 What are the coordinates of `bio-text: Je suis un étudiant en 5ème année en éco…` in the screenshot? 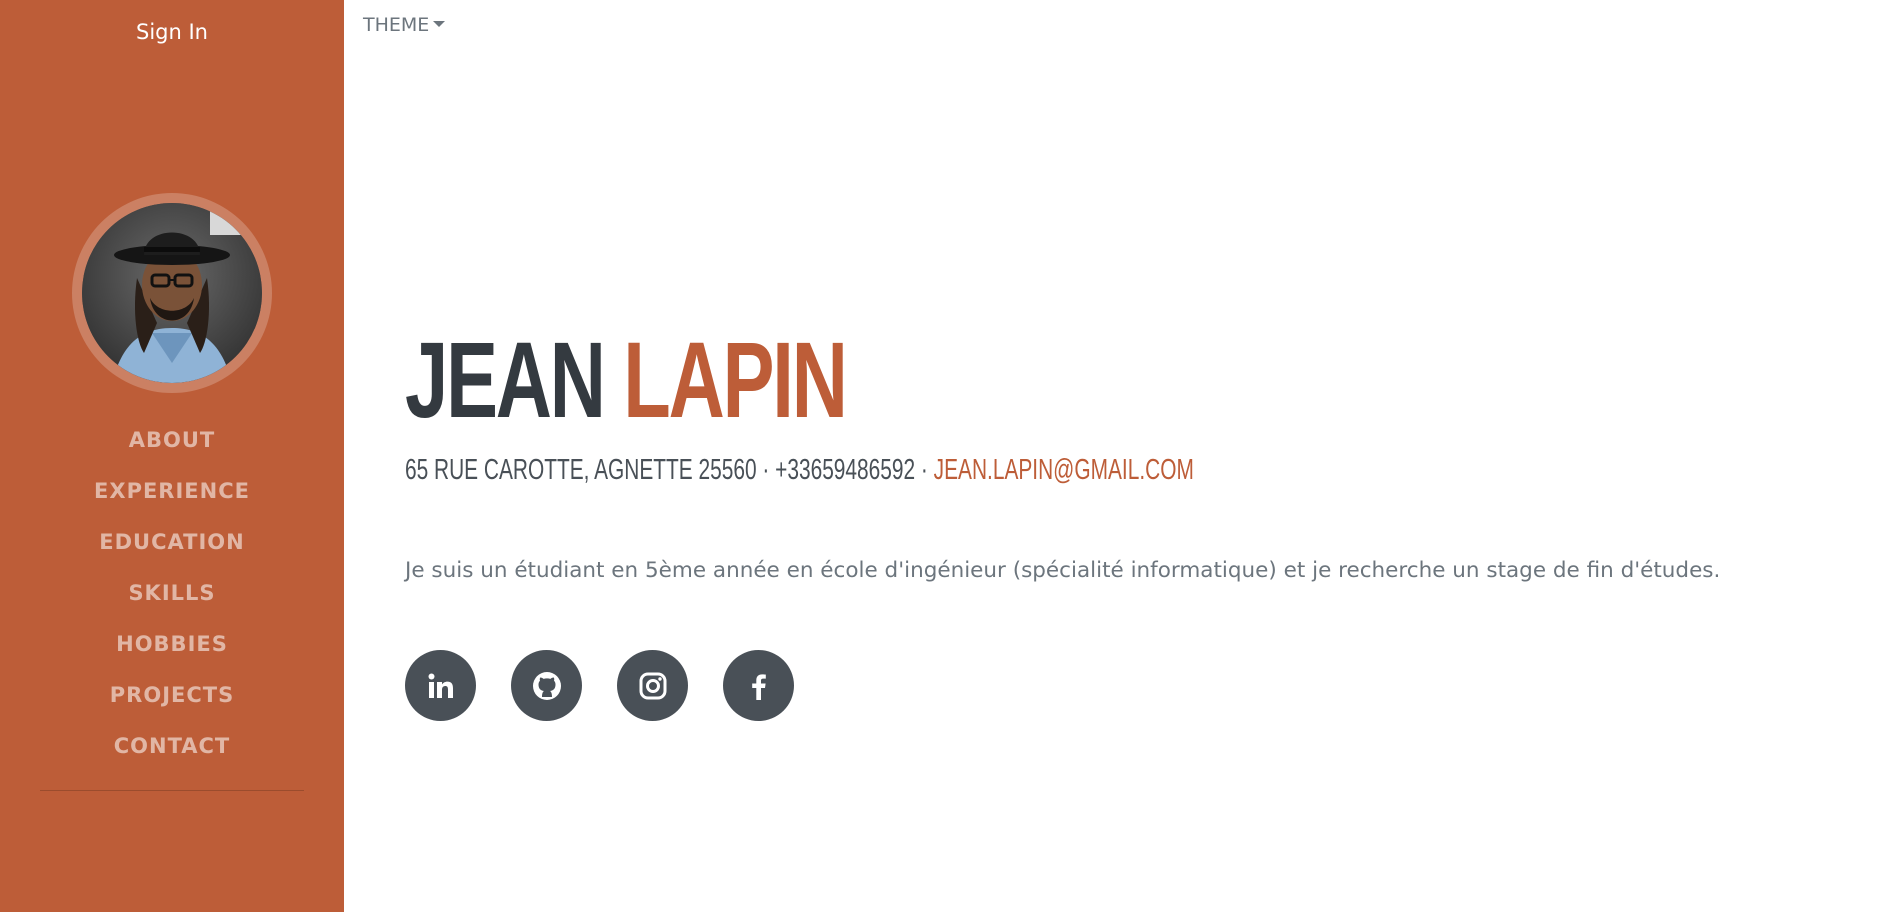 It's located at (1063, 570).